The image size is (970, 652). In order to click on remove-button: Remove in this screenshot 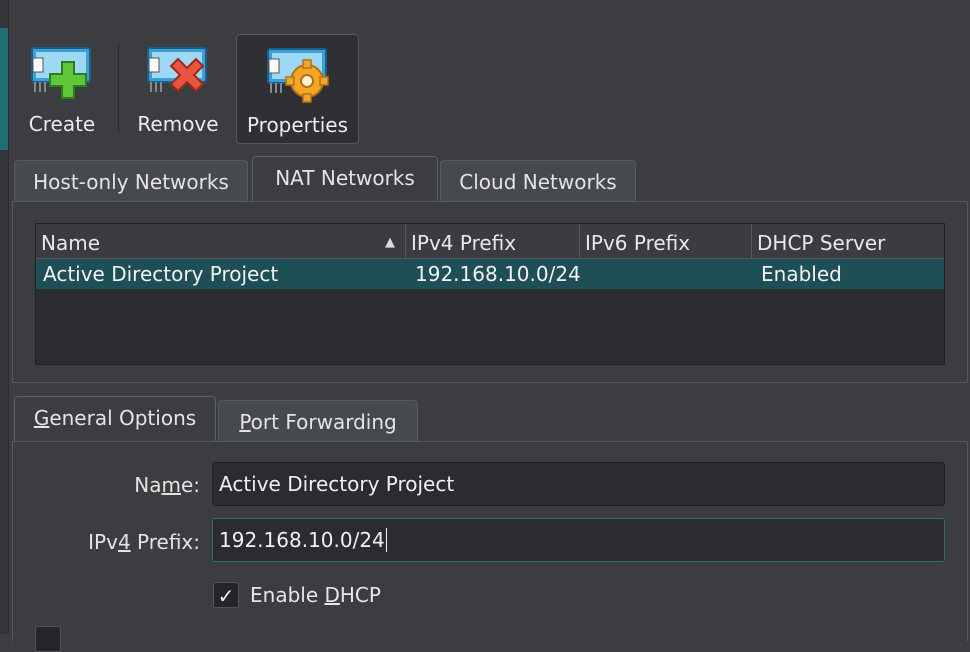, I will do `click(178, 89)`.